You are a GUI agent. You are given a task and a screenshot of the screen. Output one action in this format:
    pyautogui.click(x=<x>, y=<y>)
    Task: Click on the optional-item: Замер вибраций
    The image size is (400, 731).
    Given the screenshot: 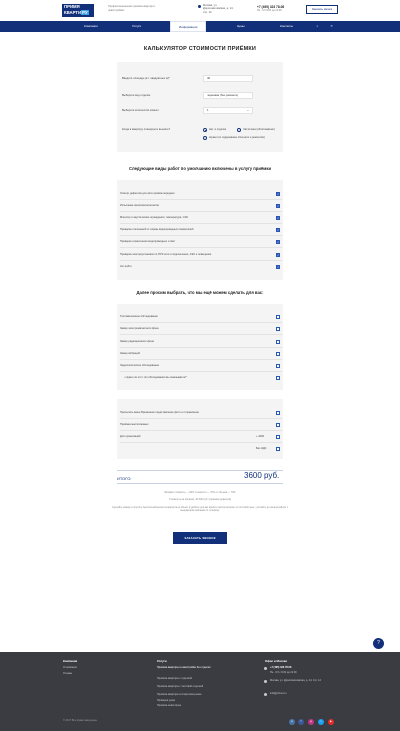 What is the action you would take?
    pyautogui.click(x=130, y=353)
    